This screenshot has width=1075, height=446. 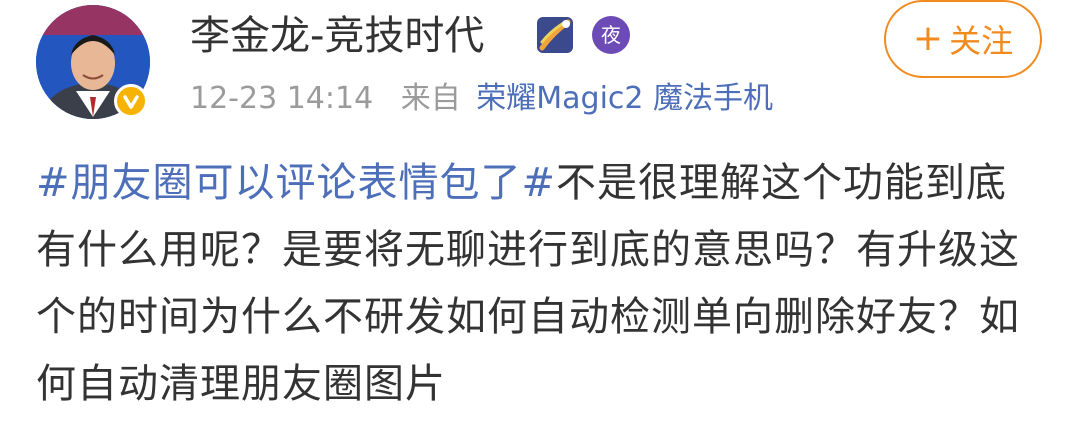 I want to click on from-label: 来自, so click(x=430, y=98).